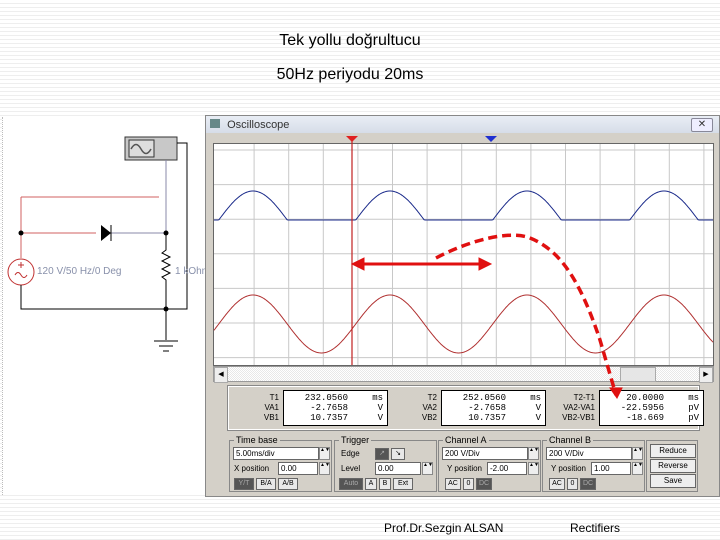 The height and width of the screenshot is (540, 720). I want to click on channel_a-scale-field: 200 V/Div, so click(485, 453).